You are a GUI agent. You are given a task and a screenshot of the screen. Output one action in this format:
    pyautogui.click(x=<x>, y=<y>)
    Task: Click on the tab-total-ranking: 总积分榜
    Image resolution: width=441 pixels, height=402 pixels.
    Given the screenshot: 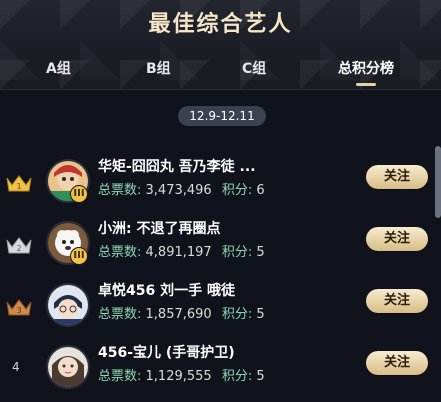 What is the action you would take?
    pyautogui.click(x=366, y=68)
    